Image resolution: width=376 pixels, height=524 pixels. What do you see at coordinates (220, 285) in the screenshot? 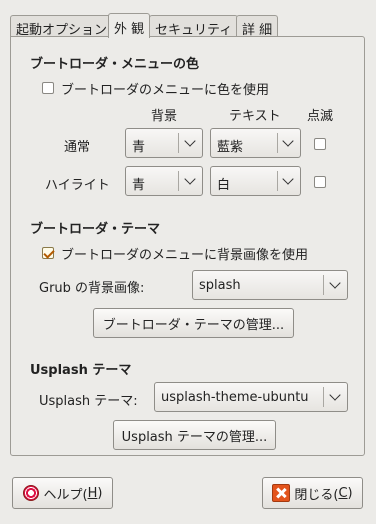
I see `grub-image-value: splash` at bounding box center [220, 285].